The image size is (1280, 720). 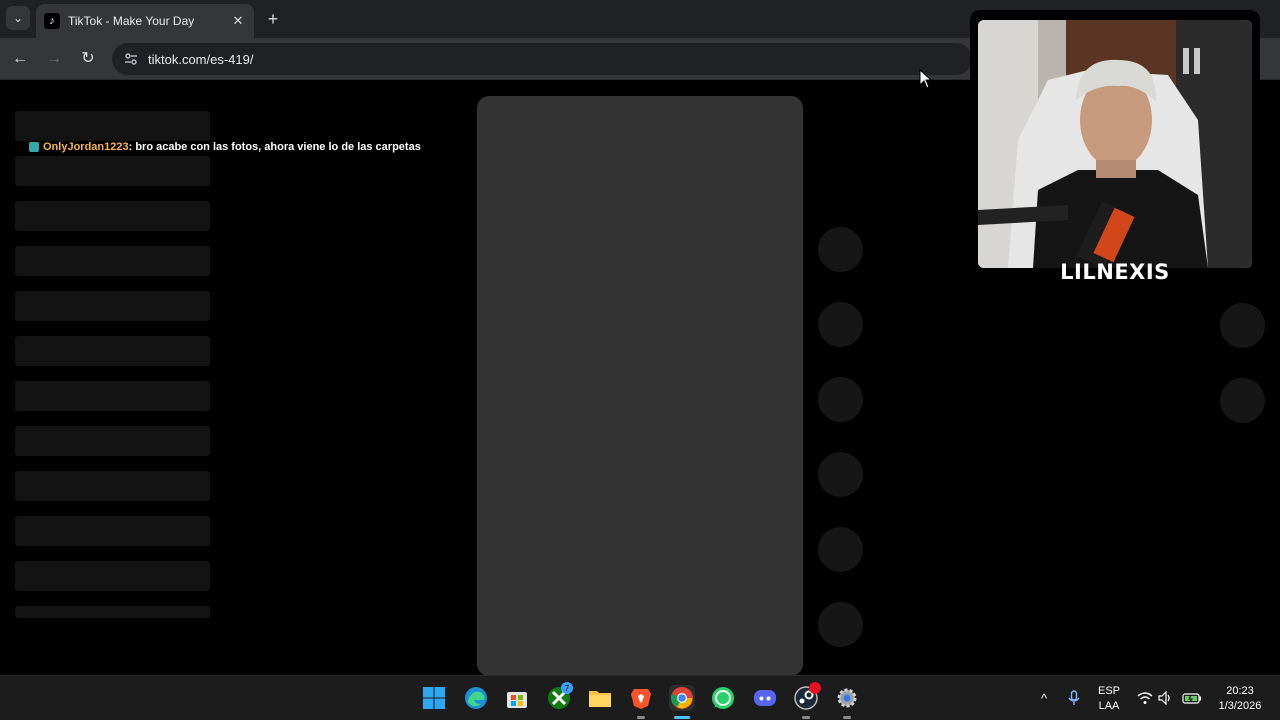 I want to click on chat-badge-icon, so click(x=34, y=147).